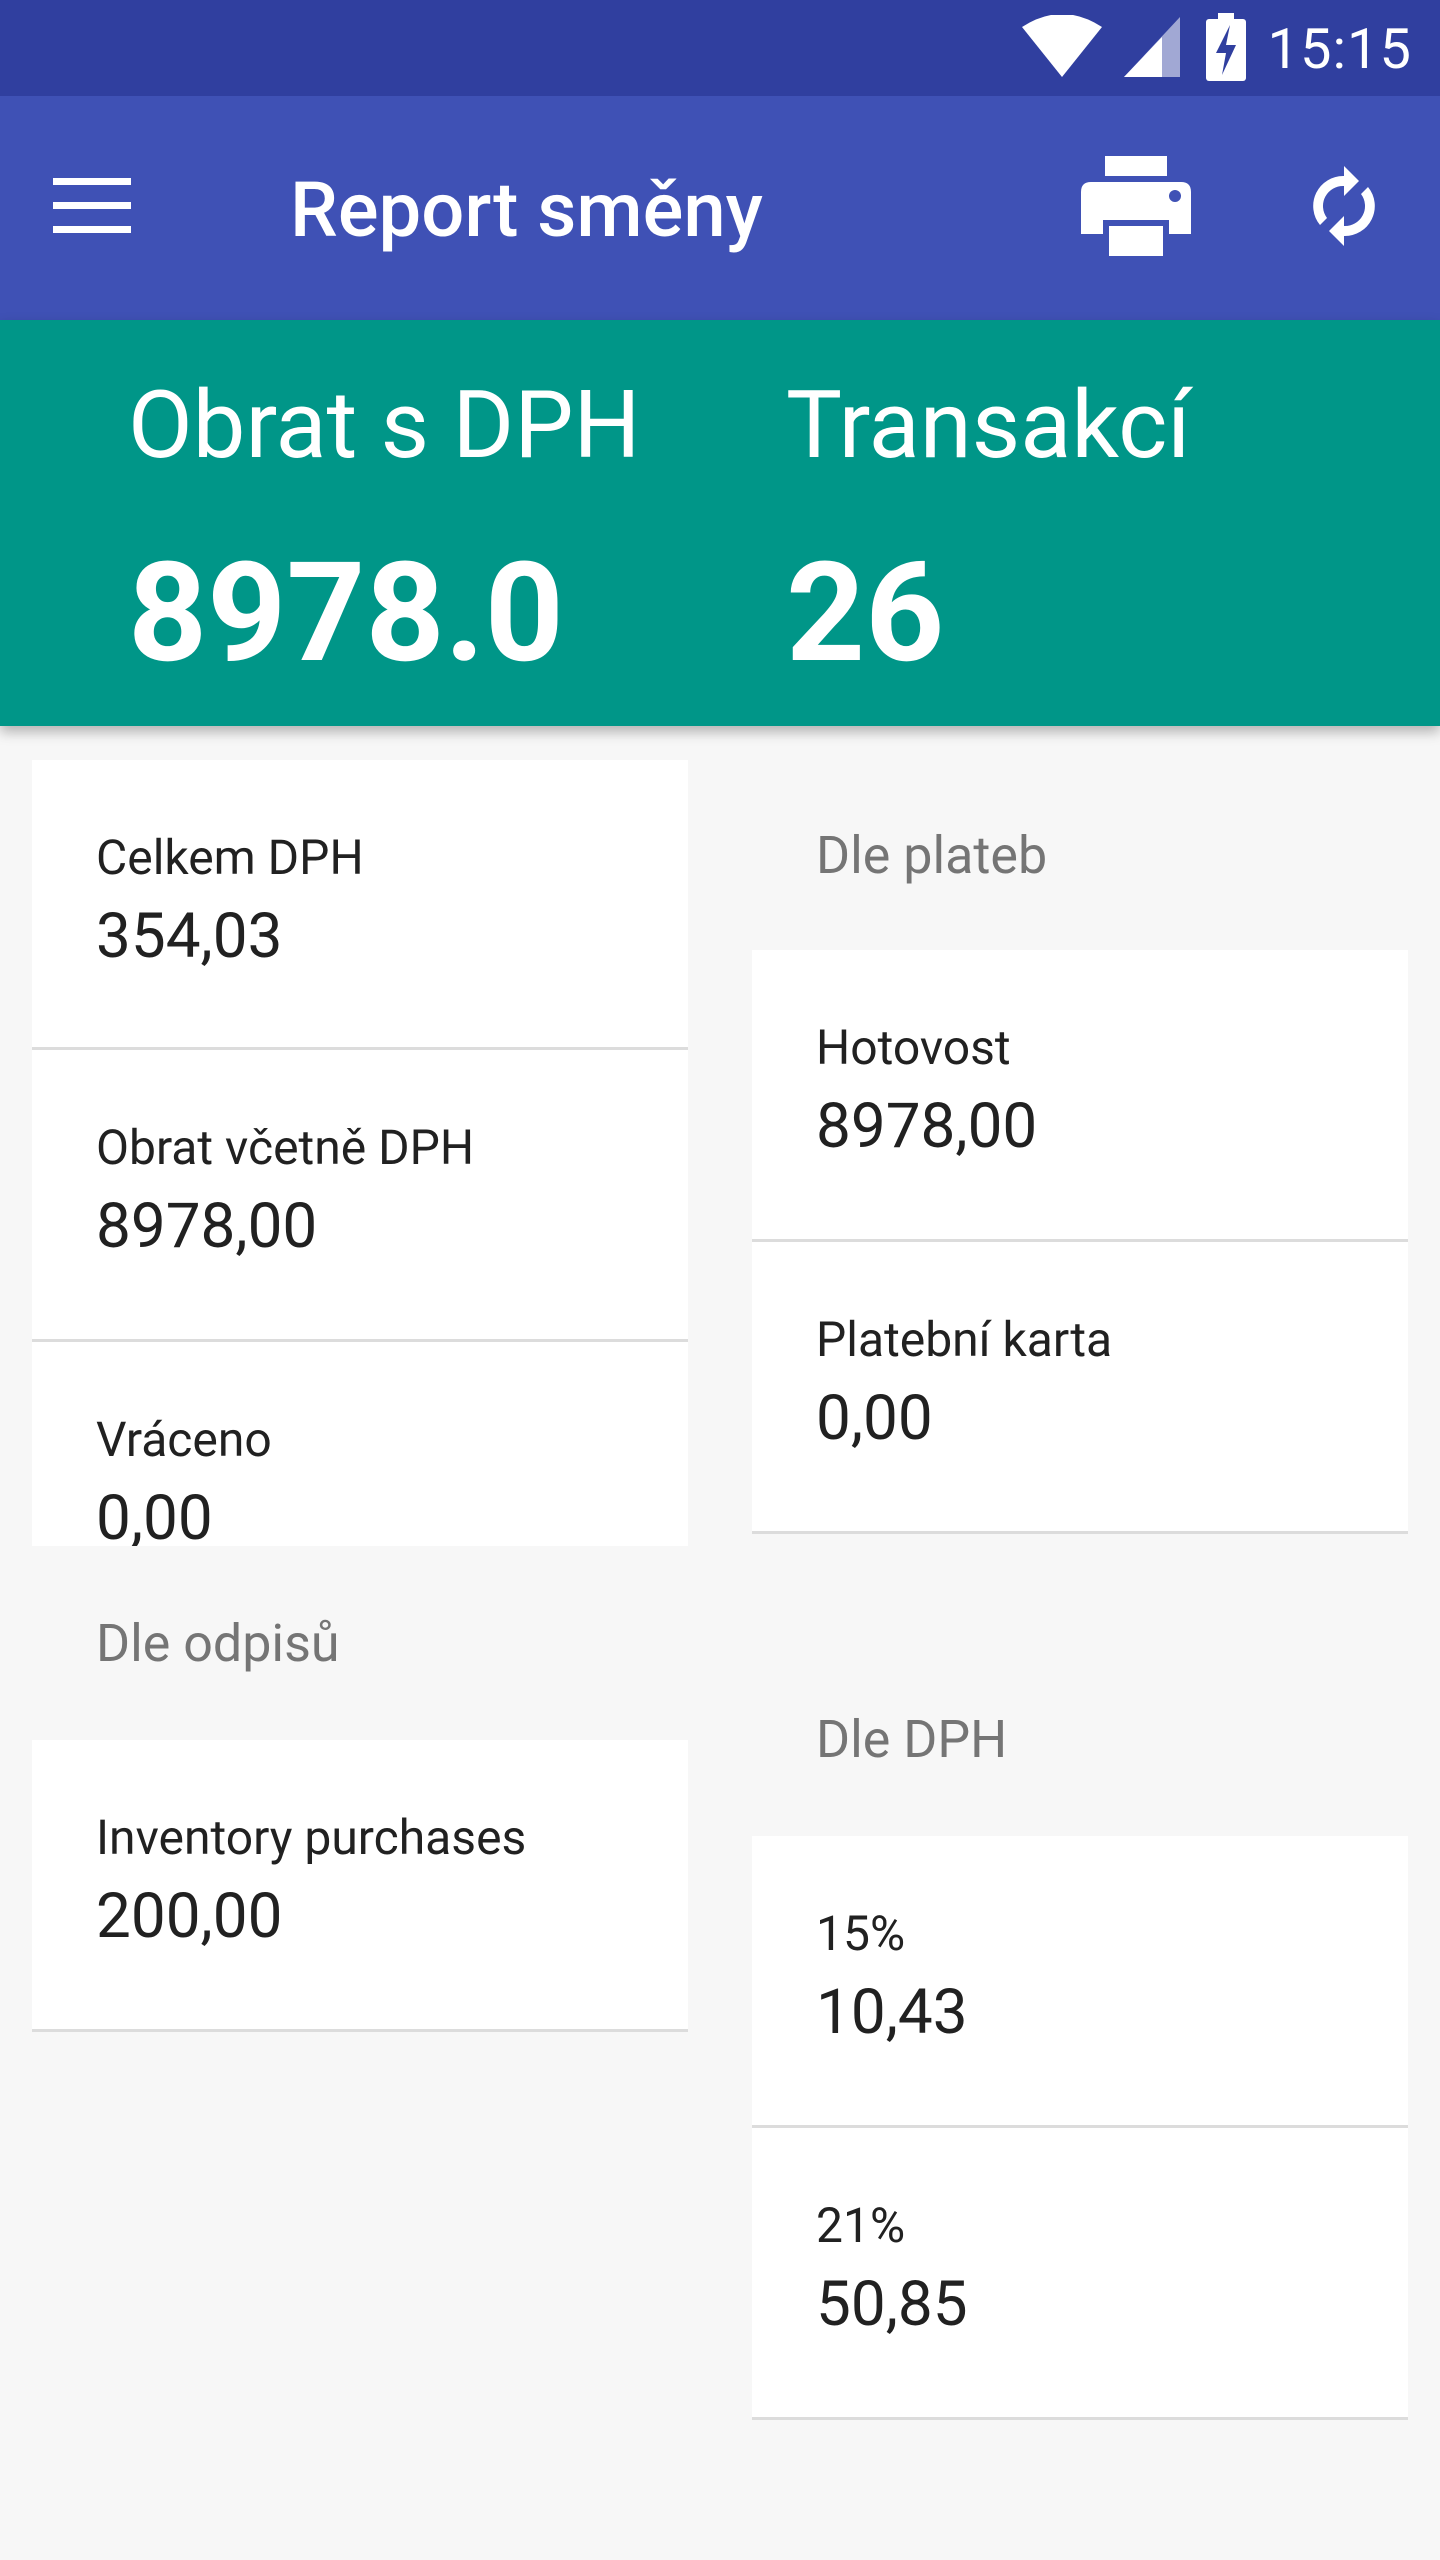 This screenshot has height=2560, width=1440. Describe the element at coordinates (189, 1916) in the screenshot. I see `card-value: 200,00` at that location.